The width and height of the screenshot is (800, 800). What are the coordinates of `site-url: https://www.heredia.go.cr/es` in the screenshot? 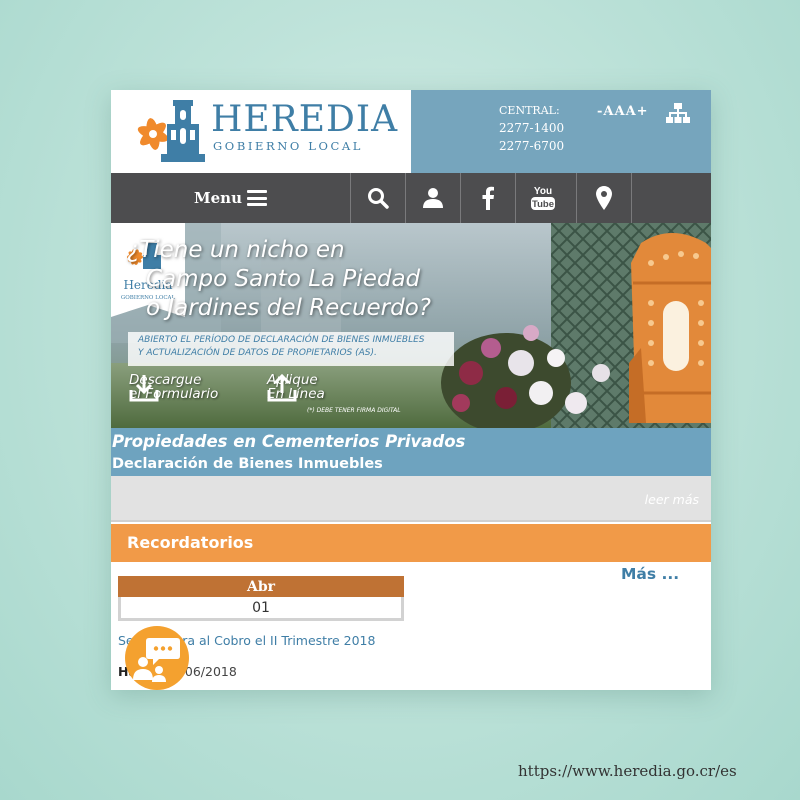 It's located at (627, 771).